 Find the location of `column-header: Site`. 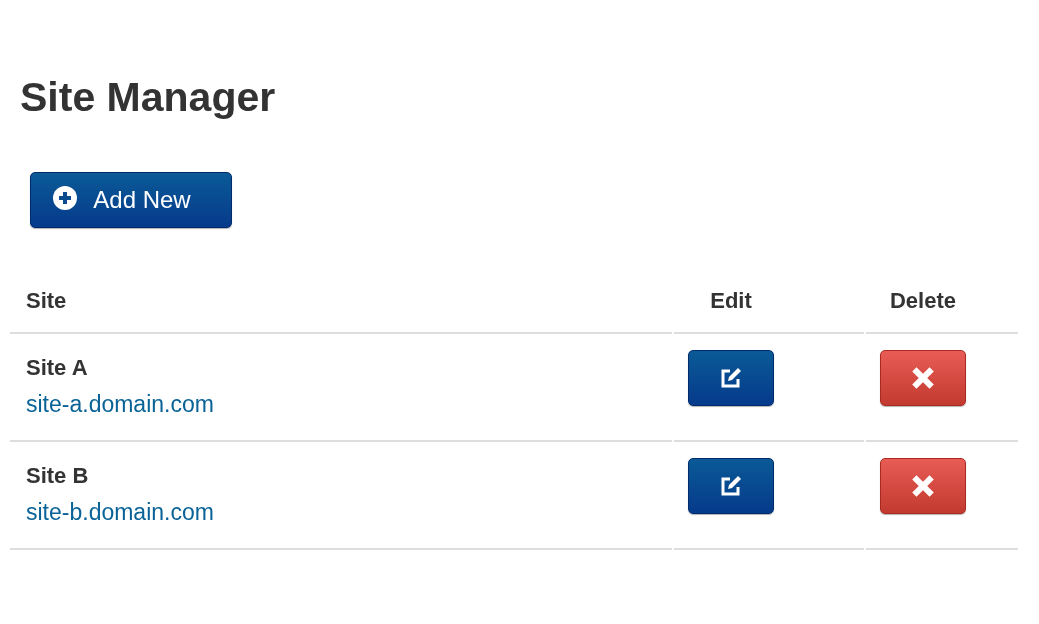

column-header: Site is located at coordinates (46, 301).